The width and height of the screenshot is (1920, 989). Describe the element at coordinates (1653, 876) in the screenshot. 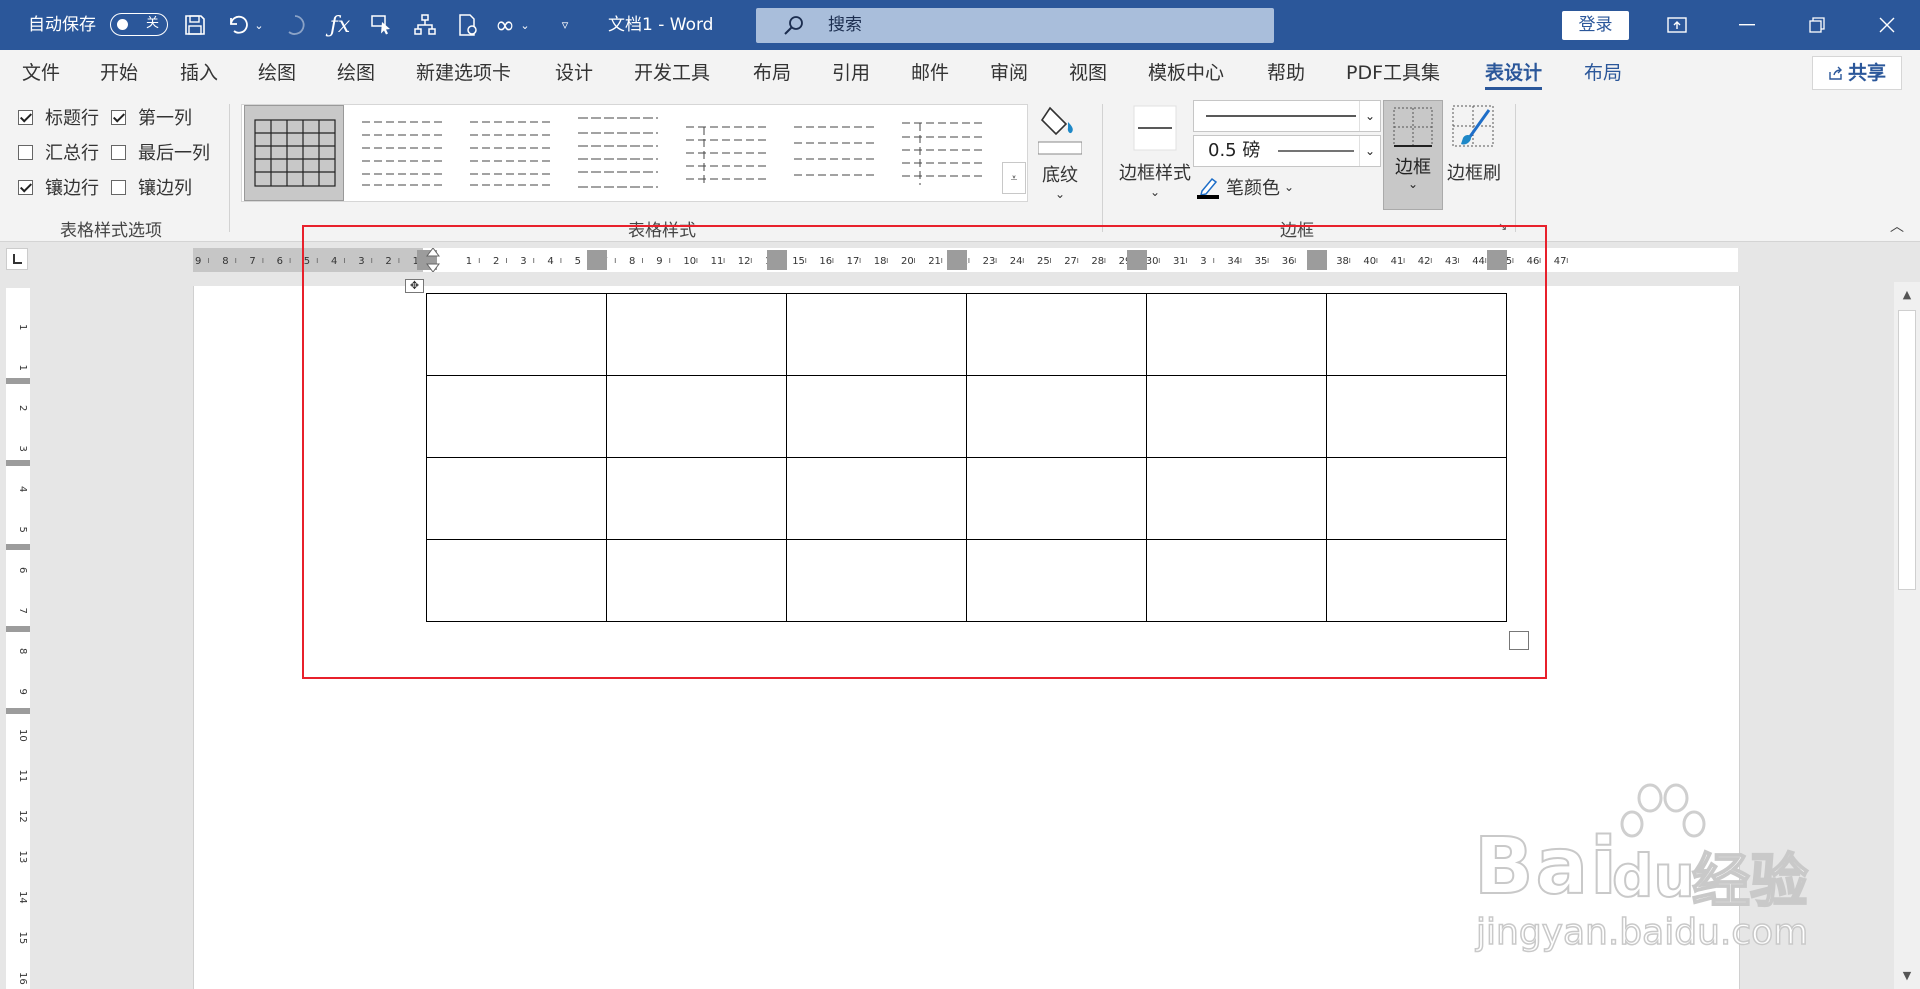

I see `watermark-brand-2: du` at that location.